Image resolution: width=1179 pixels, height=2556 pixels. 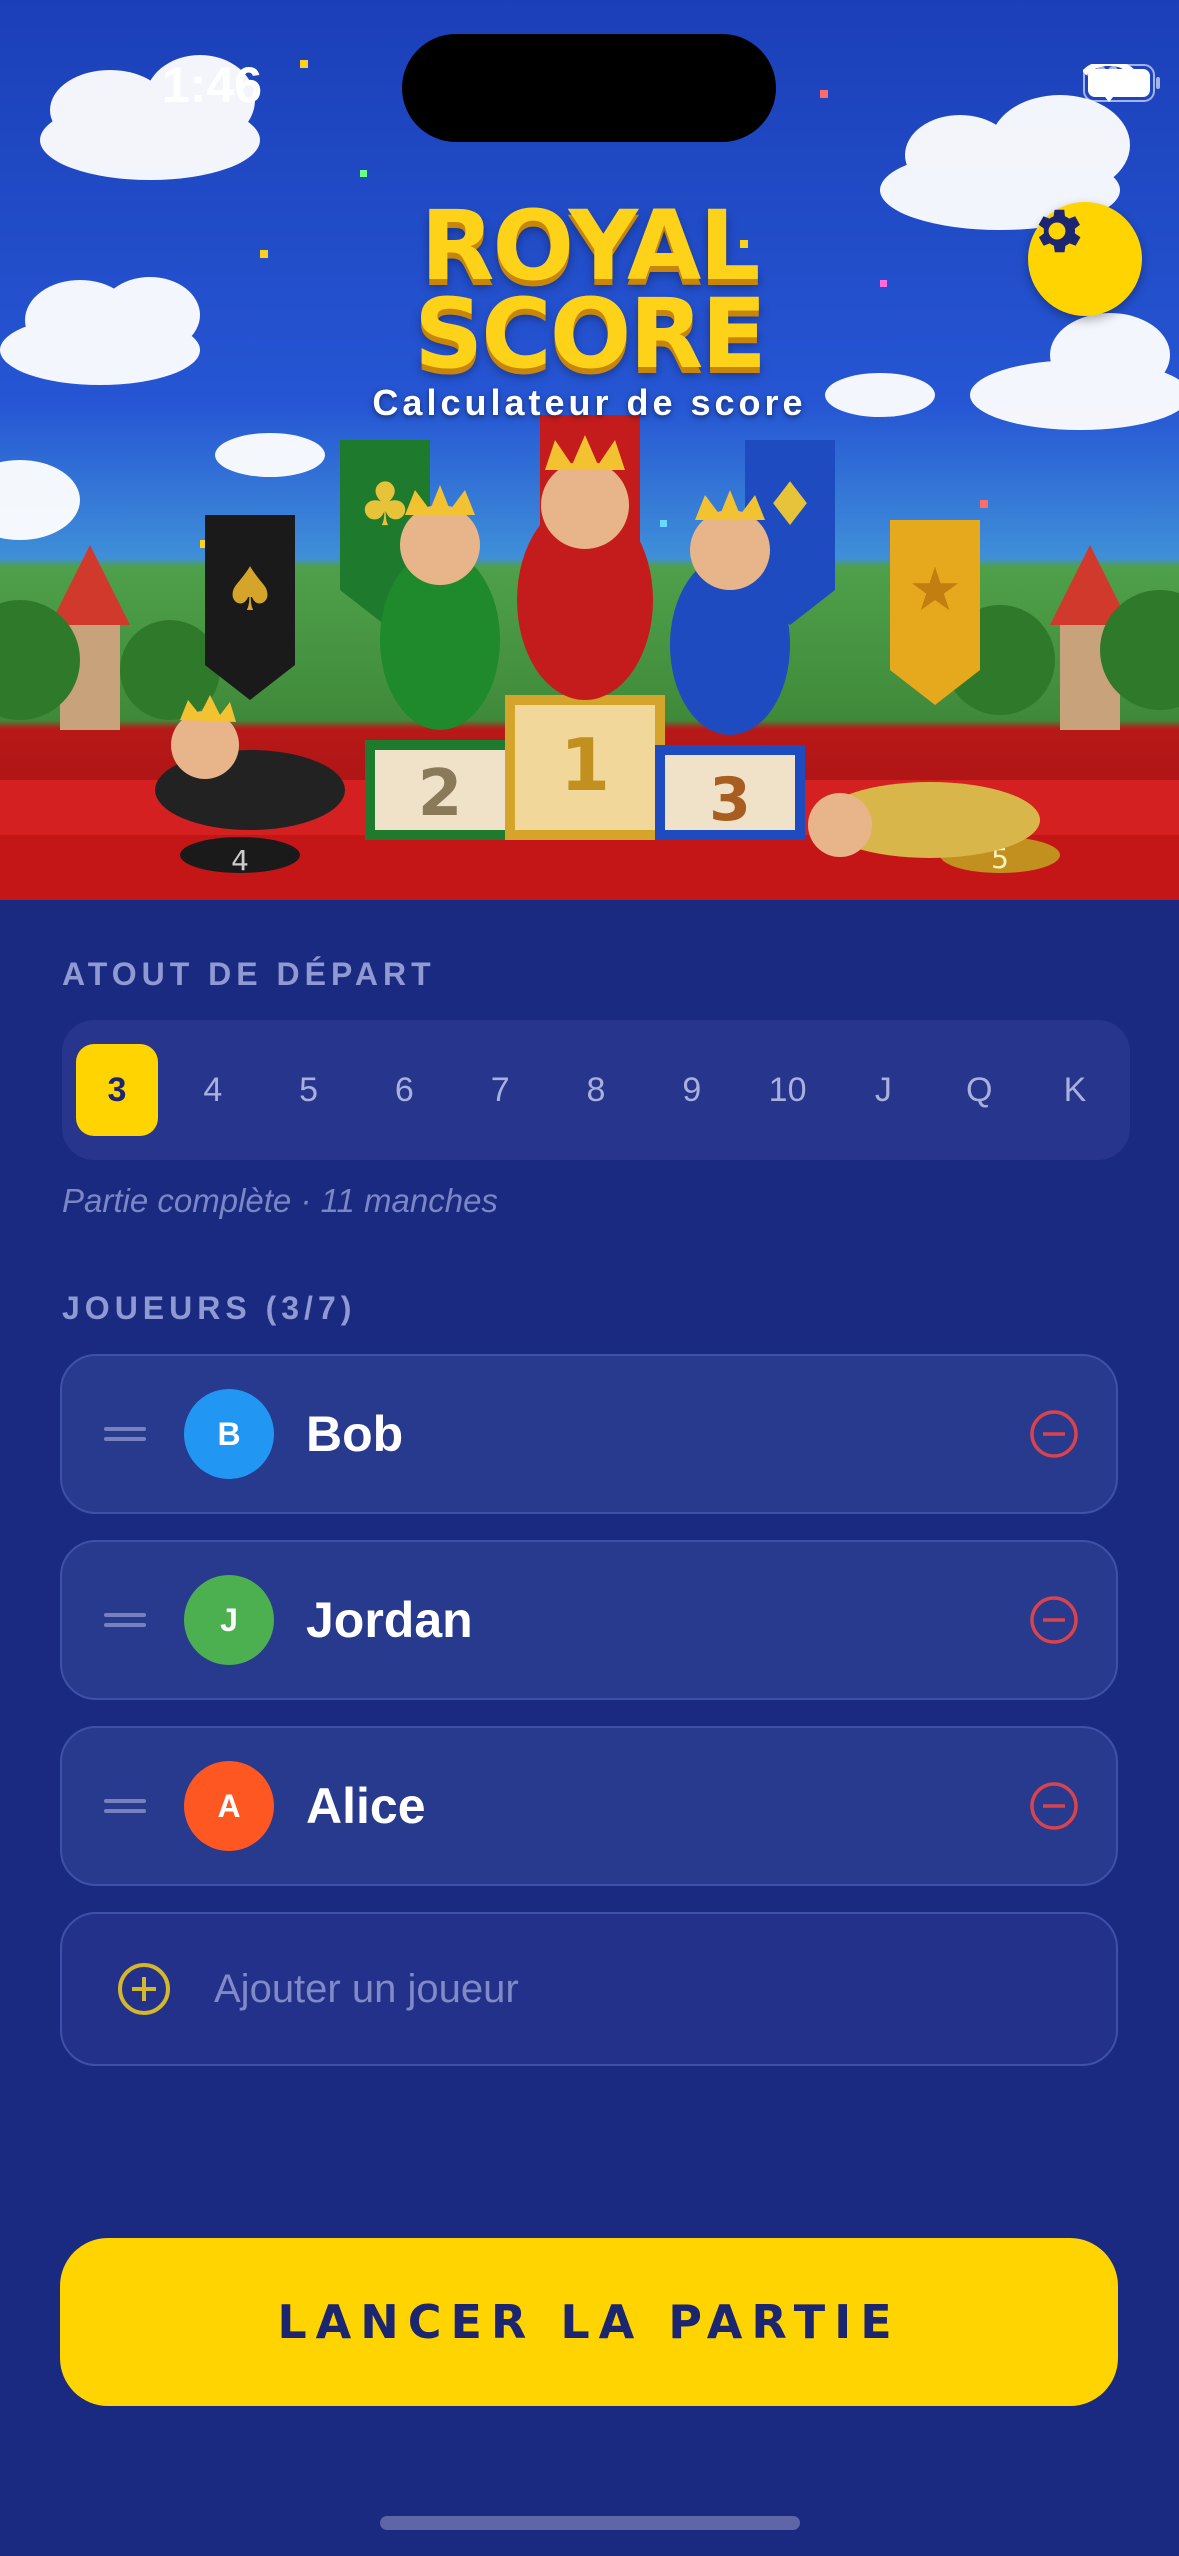 I want to click on trump-selector: 3 4 5 6 7 8 9 10 J Q K, so click(x=596, y=1090).